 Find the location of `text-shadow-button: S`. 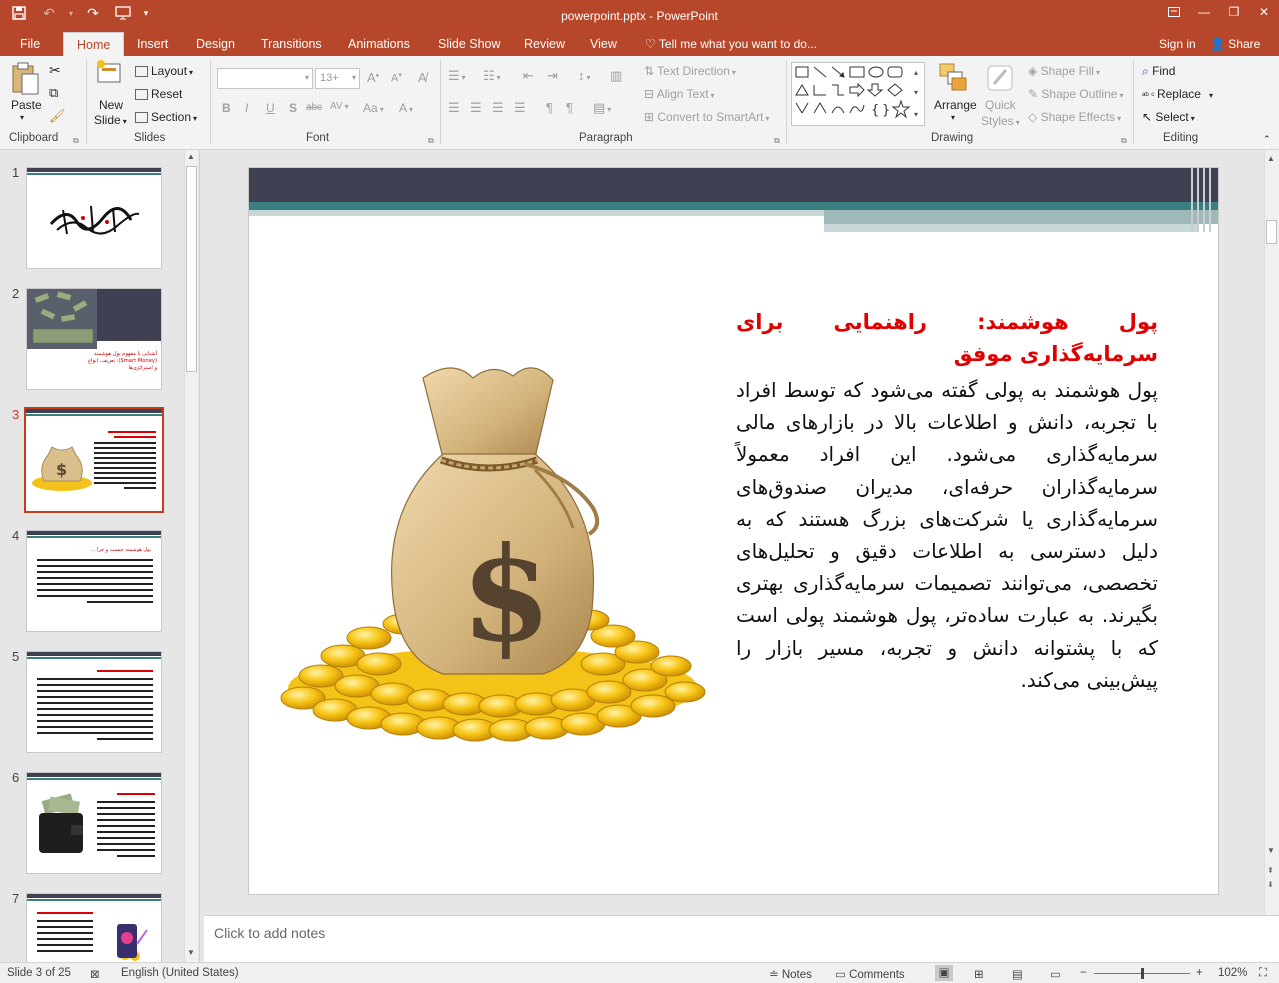

text-shadow-button: S is located at coordinates (293, 108).